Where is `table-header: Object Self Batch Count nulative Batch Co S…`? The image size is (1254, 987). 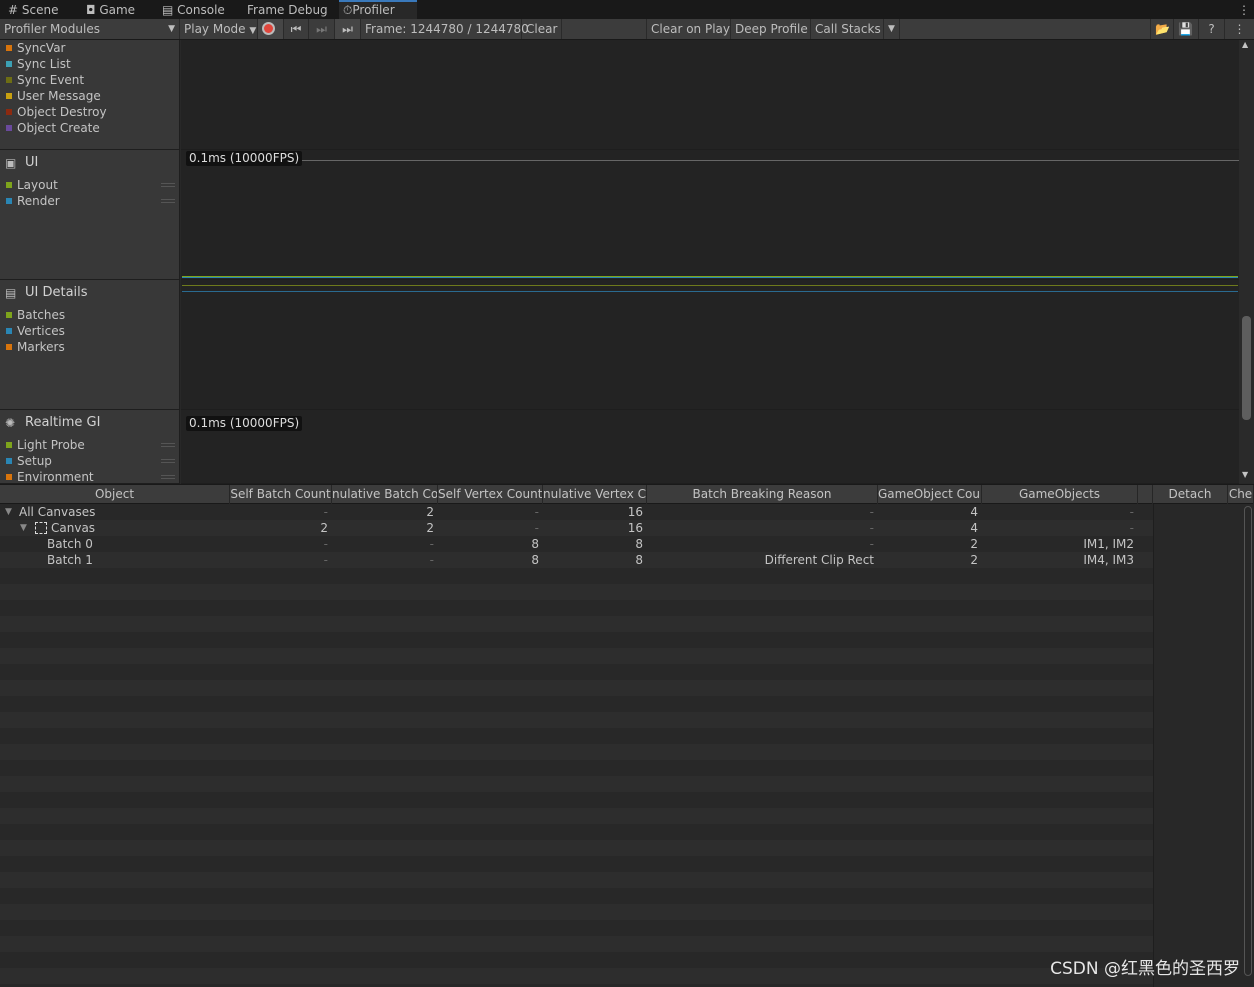 table-header: Object Self Batch Count nulative Batch Co S… is located at coordinates (627, 494).